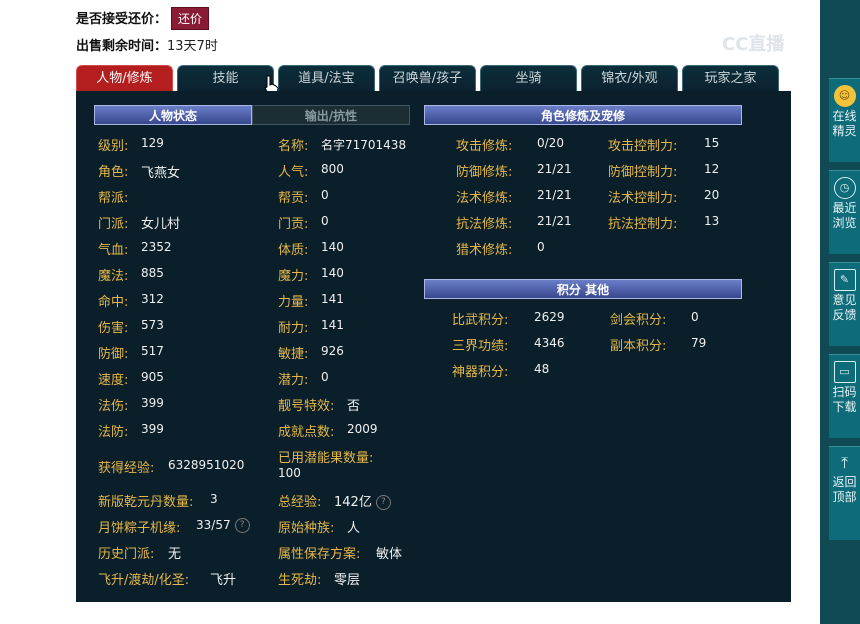  What do you see at coordinates (293, 328) in the screenshot?
I see `stat-label: 耐力:` at bounding box center [293, 328].